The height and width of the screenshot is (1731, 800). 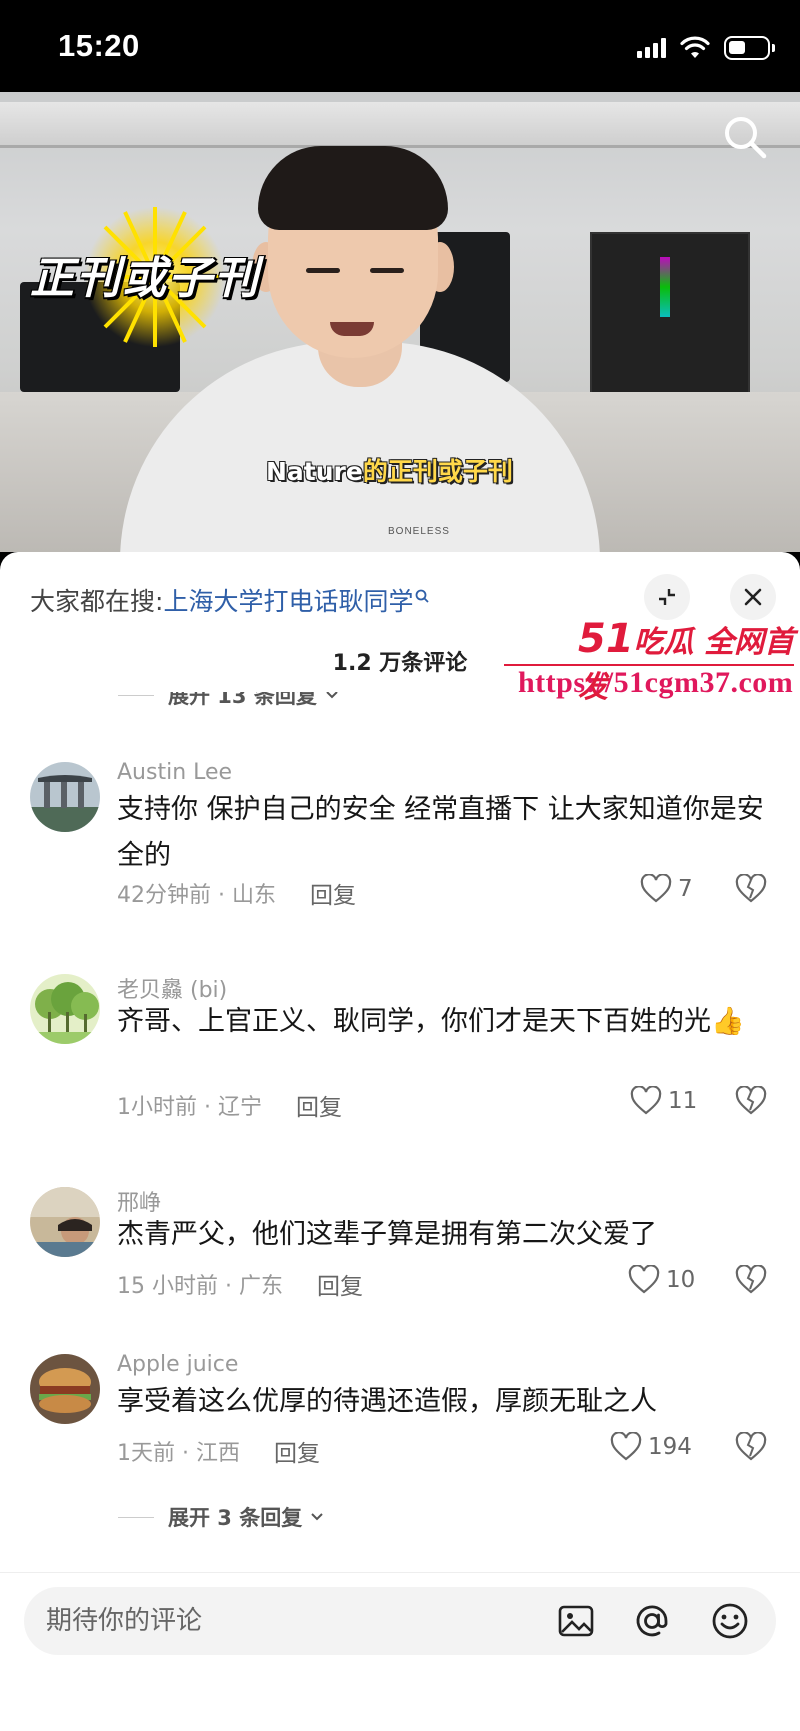 I want to click on video-overlay-title: 正刊或子刊, so click(x=145, y=278).